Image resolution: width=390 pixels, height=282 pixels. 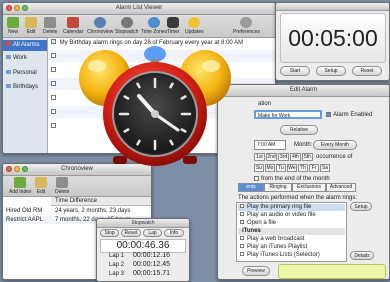 What do you see at coordinates (259, 157) in the screenshot?
I see `day-ordinal-1st: 1st` at bounding box center [259, 157].